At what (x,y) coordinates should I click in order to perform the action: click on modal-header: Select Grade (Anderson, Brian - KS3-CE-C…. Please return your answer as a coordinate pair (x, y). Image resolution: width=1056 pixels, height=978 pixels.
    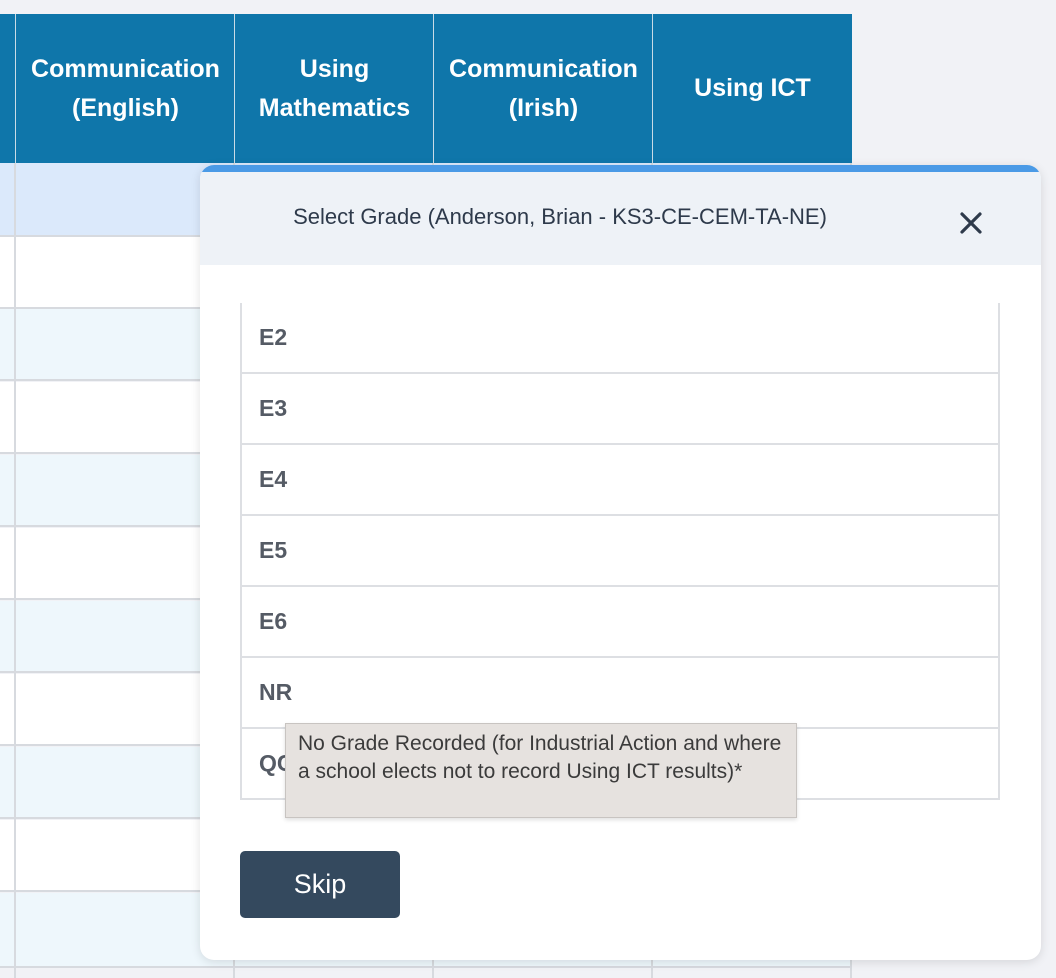
    Looking at the image, I should click on (620, 218).